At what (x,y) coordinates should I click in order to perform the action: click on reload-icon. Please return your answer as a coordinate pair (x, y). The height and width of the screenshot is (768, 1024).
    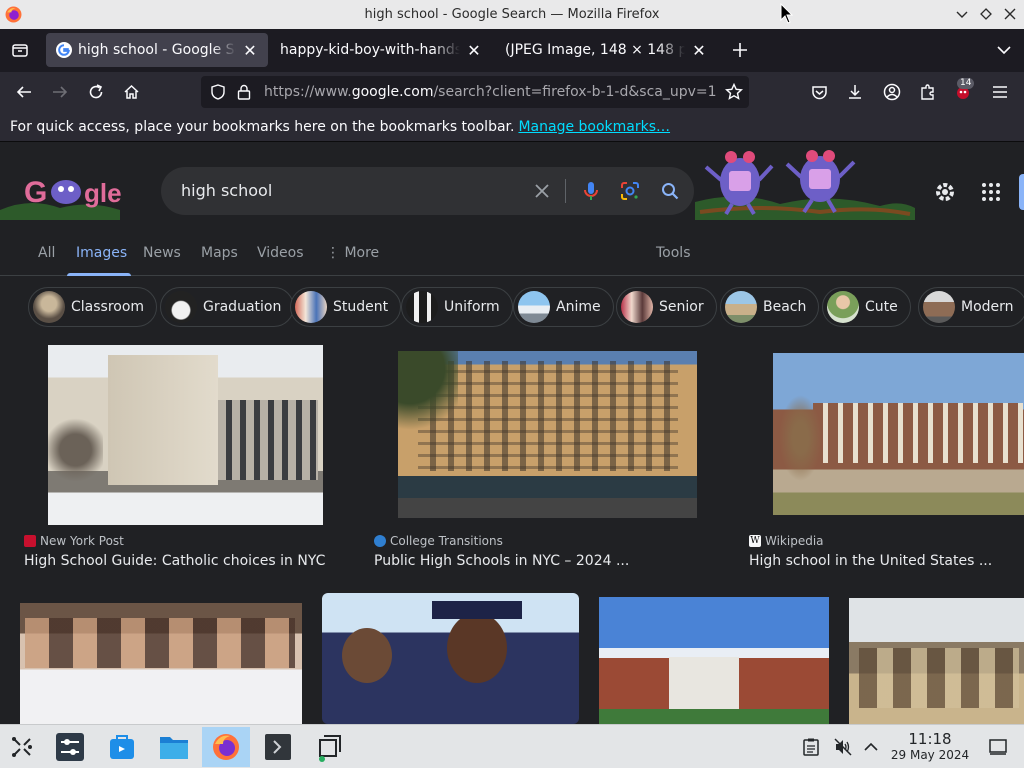
    Looking at the image, I should click on (96, 91).